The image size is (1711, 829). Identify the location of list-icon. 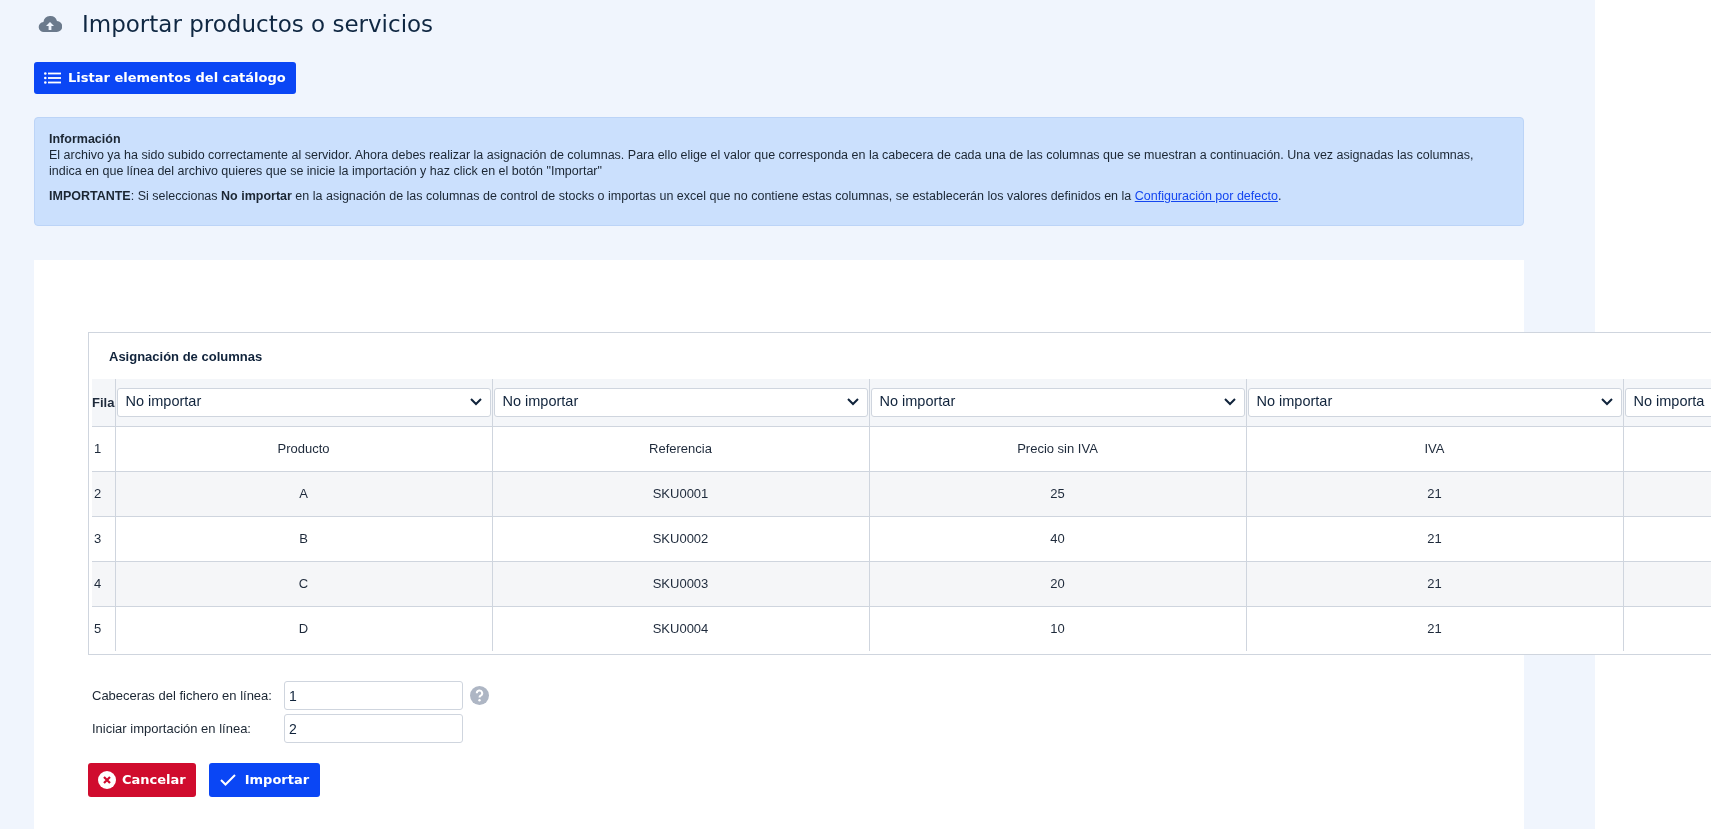
(52, 78).